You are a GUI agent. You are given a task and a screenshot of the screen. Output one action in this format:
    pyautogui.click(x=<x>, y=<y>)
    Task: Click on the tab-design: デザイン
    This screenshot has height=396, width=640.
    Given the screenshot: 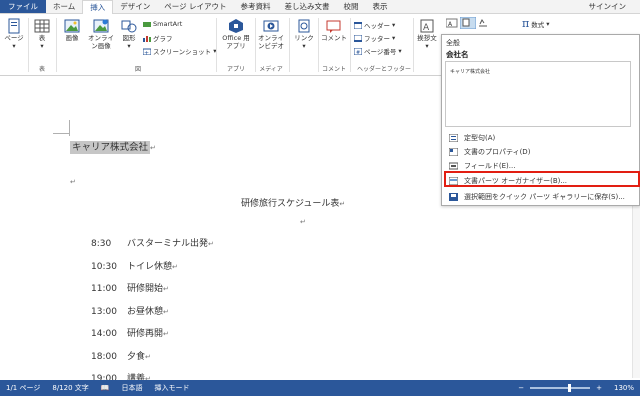 What is the action you would take?
    pyautogui.click(x=135, y=6)
    